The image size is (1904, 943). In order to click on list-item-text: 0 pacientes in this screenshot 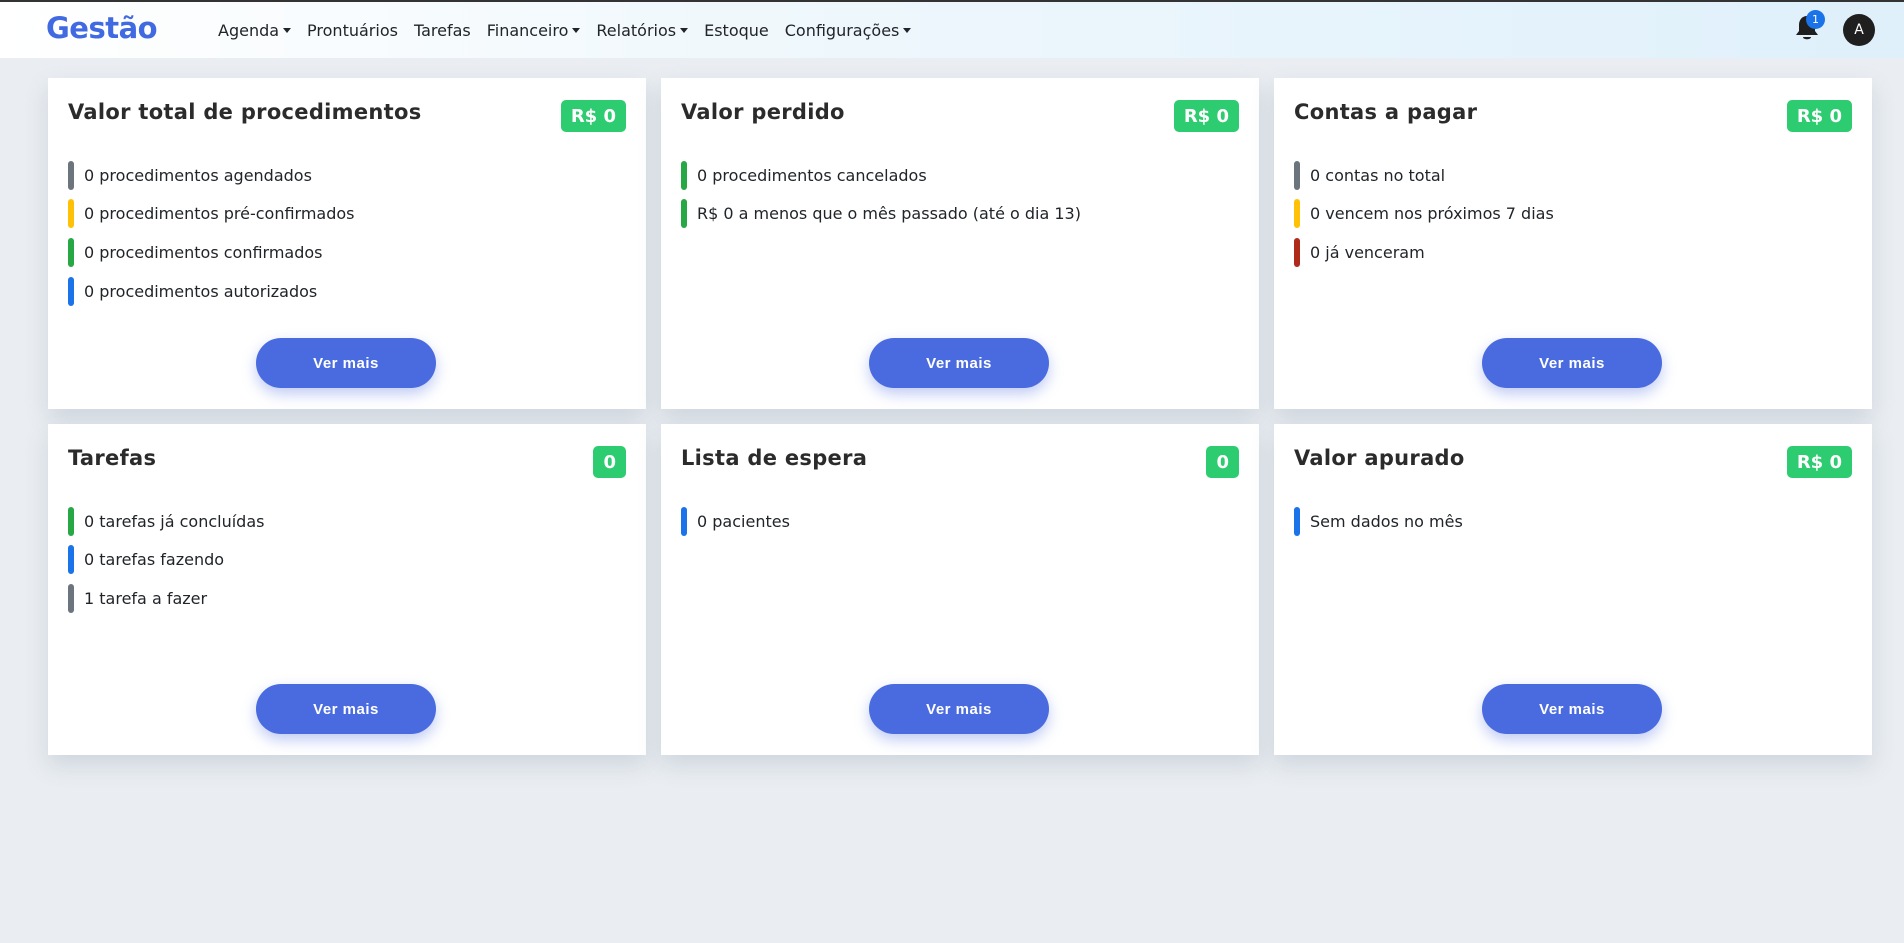, I will do `click(743, 521)`.